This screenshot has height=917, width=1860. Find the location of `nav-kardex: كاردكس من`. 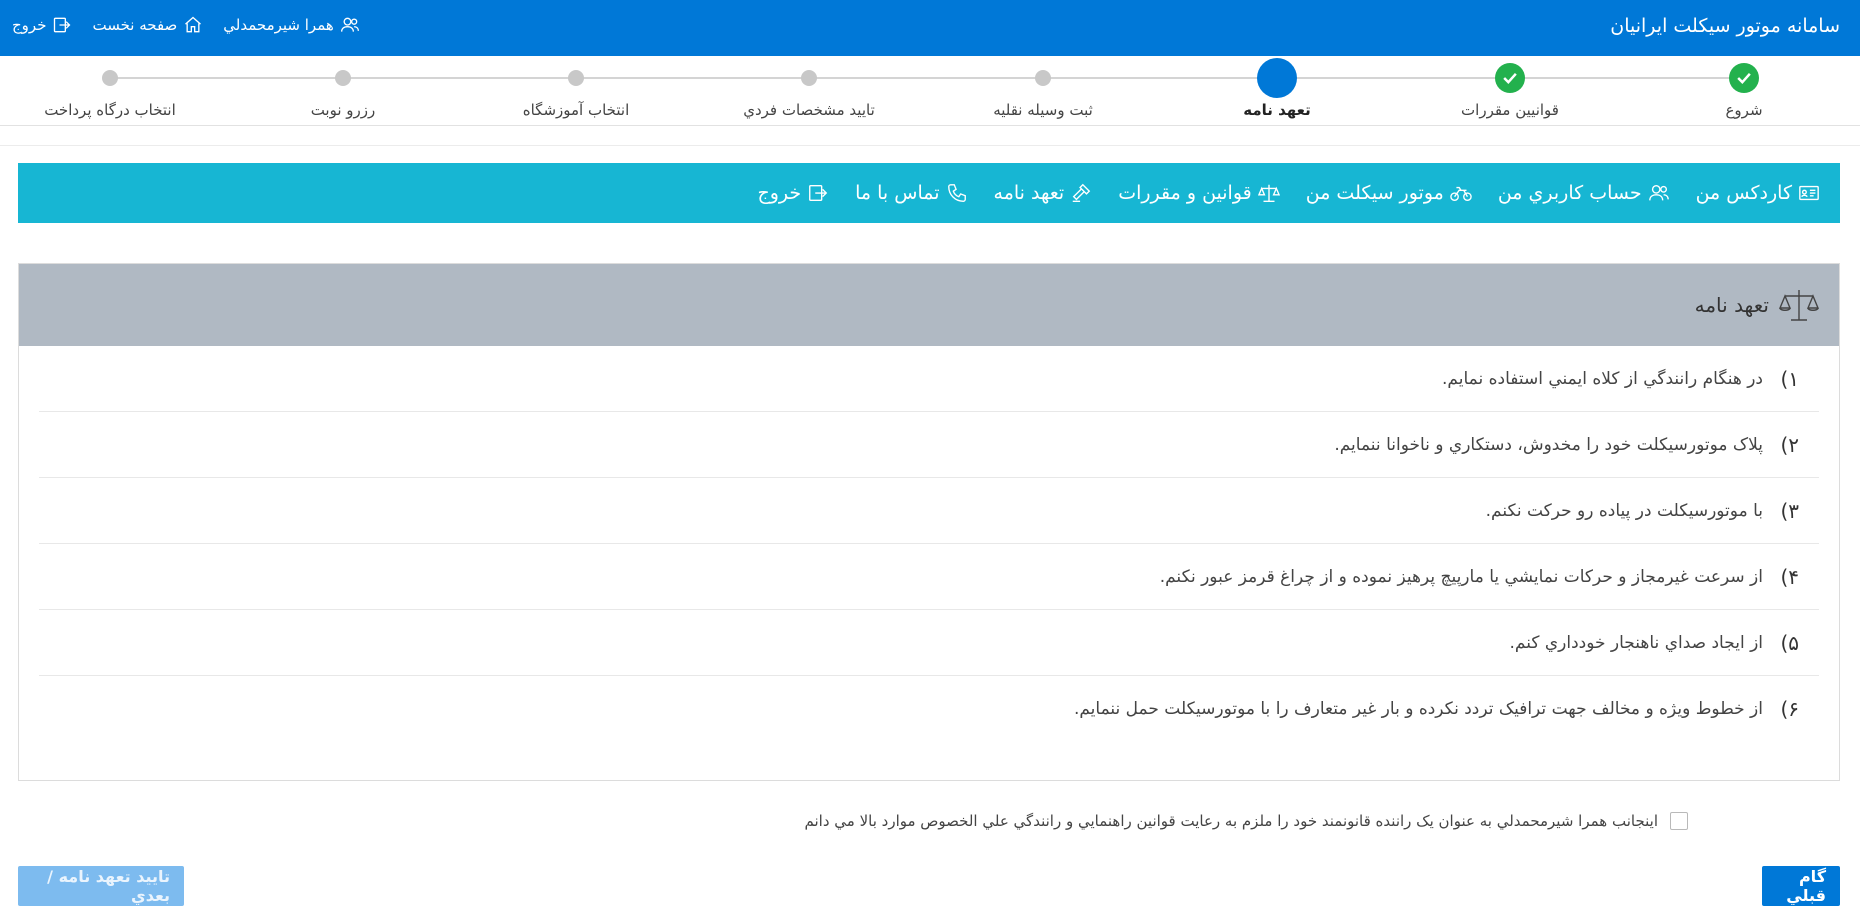

nav-kardex: كاردكس من is located at coordinates (1758, 193).